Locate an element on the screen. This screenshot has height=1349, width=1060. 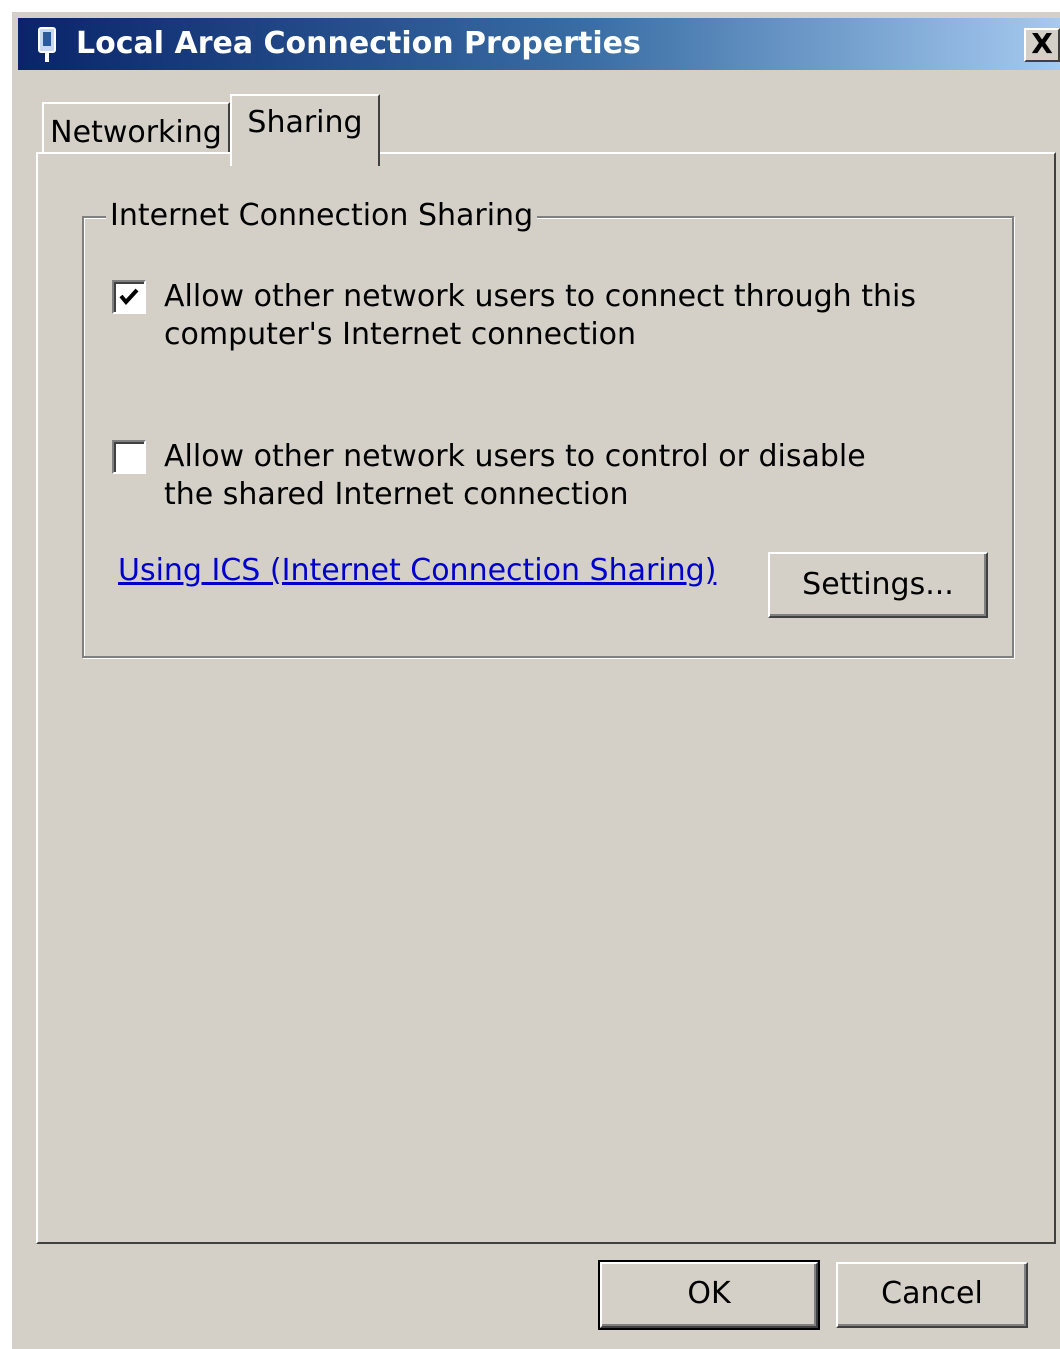
tab-networking: Networking is located at coordinates (136, 129).